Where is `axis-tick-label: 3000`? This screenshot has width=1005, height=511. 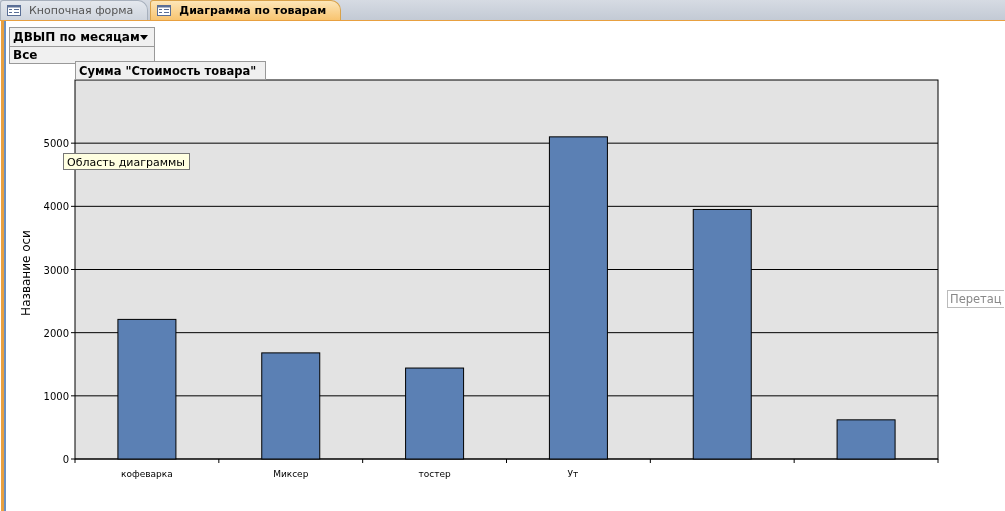
axis-tick-label: 3000 is located at coordinates (56, 270).